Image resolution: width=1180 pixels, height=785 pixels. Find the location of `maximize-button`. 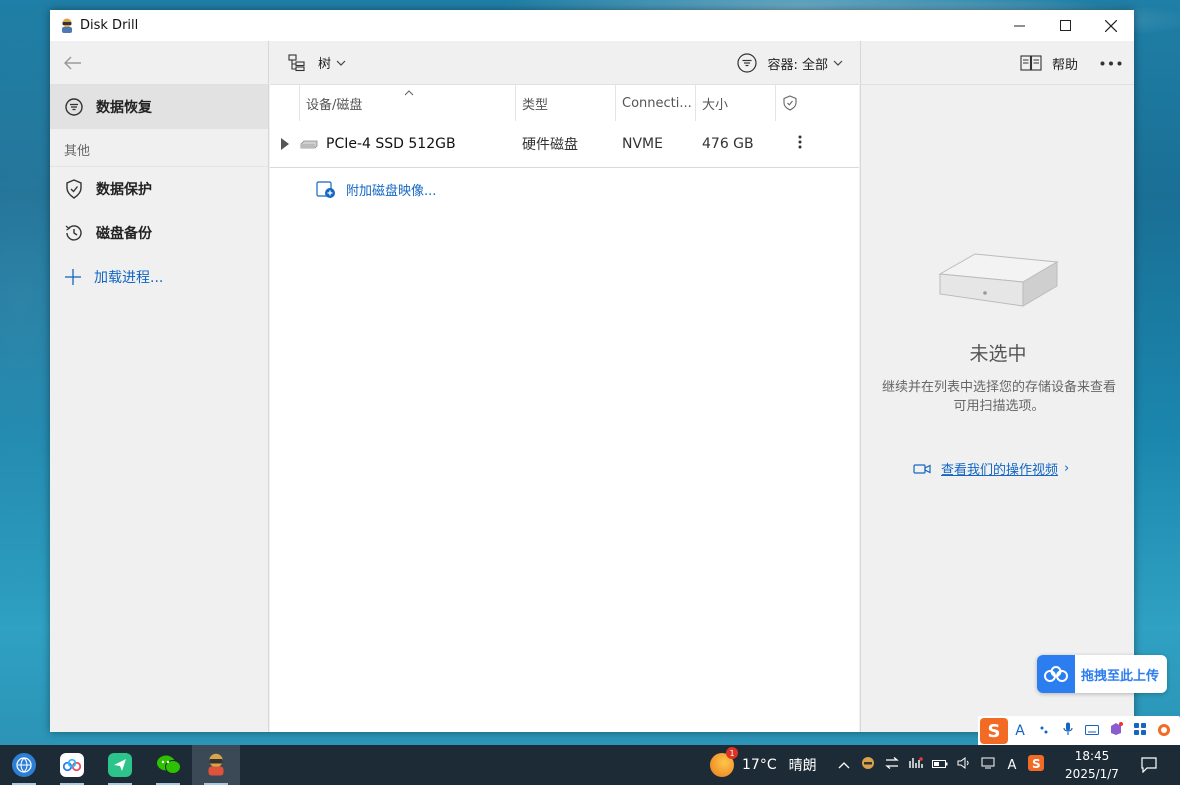

maximize-button is located at coordinates (1065, 25).